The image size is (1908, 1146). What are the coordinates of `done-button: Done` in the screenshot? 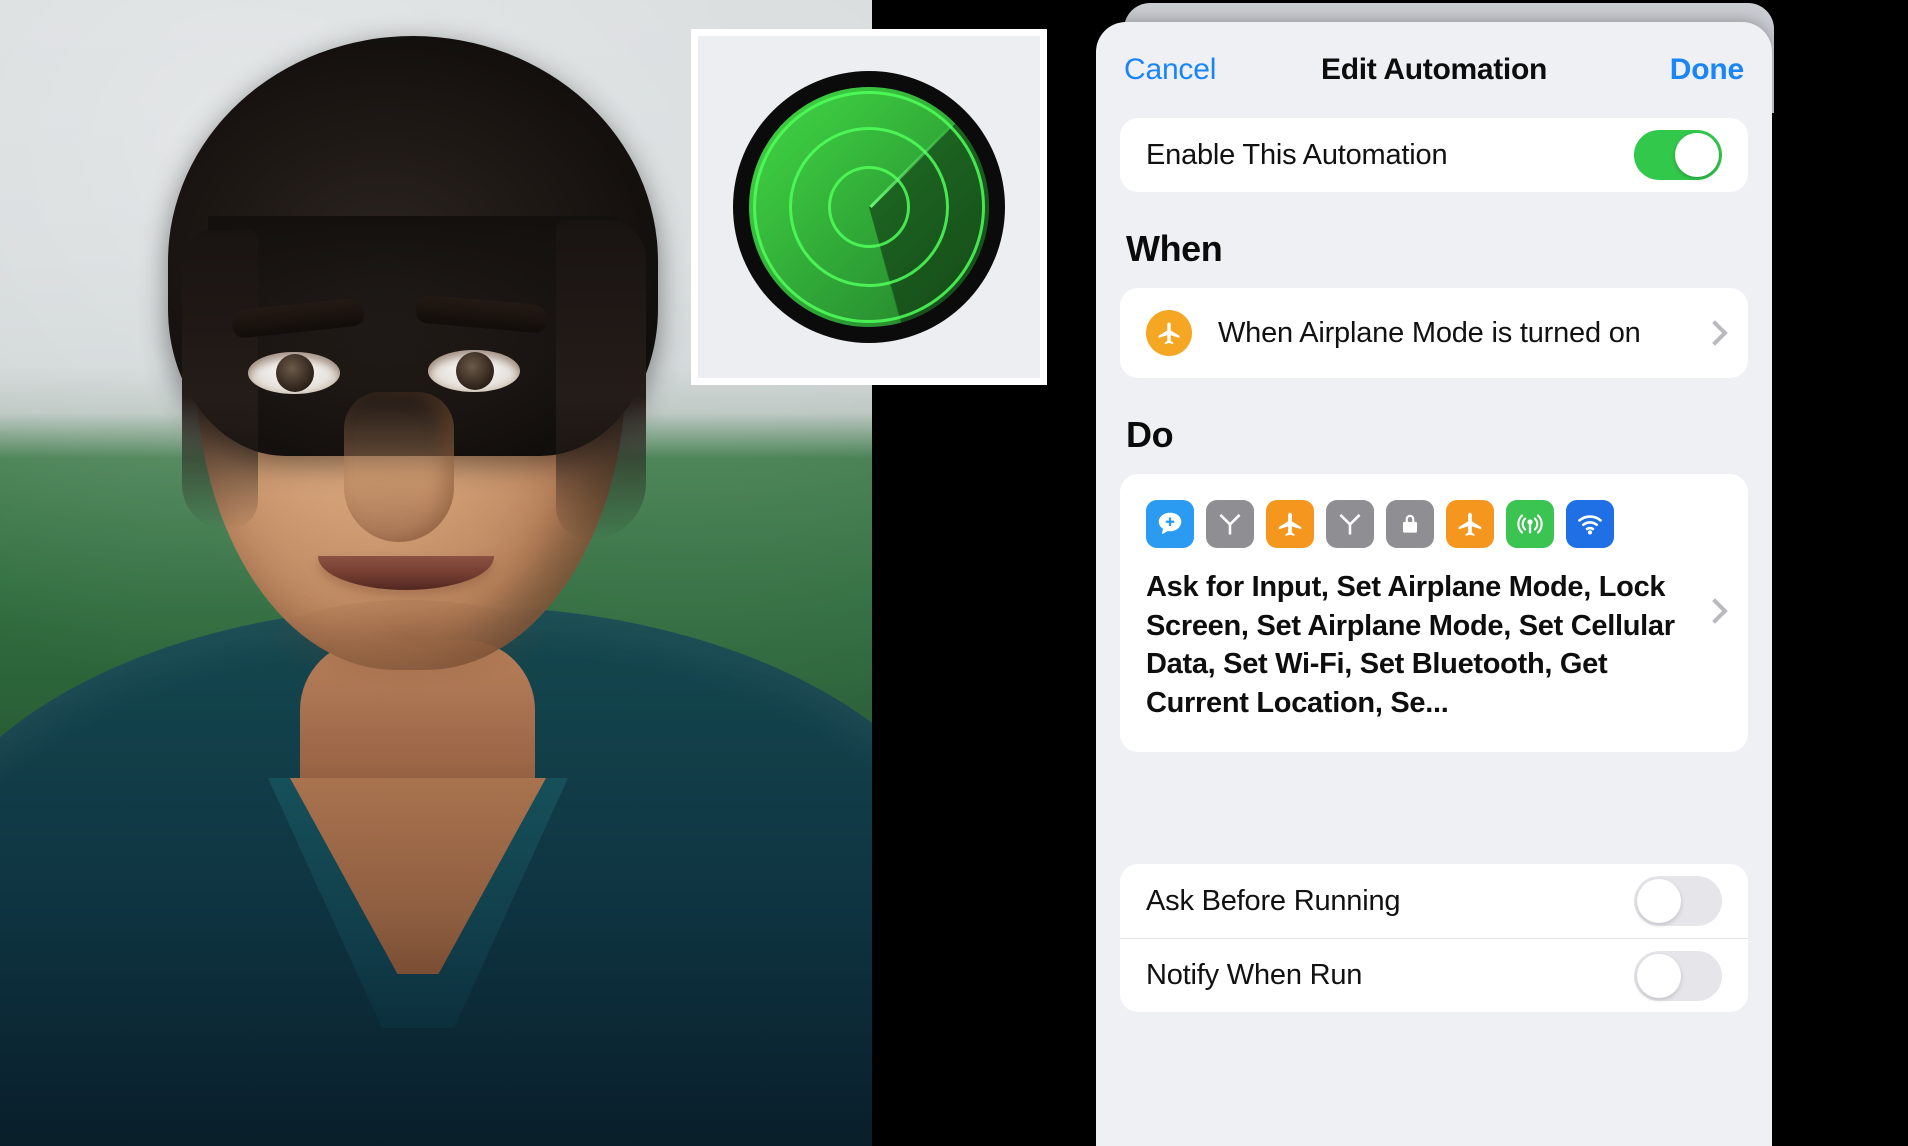 It's located at (1707, 70).